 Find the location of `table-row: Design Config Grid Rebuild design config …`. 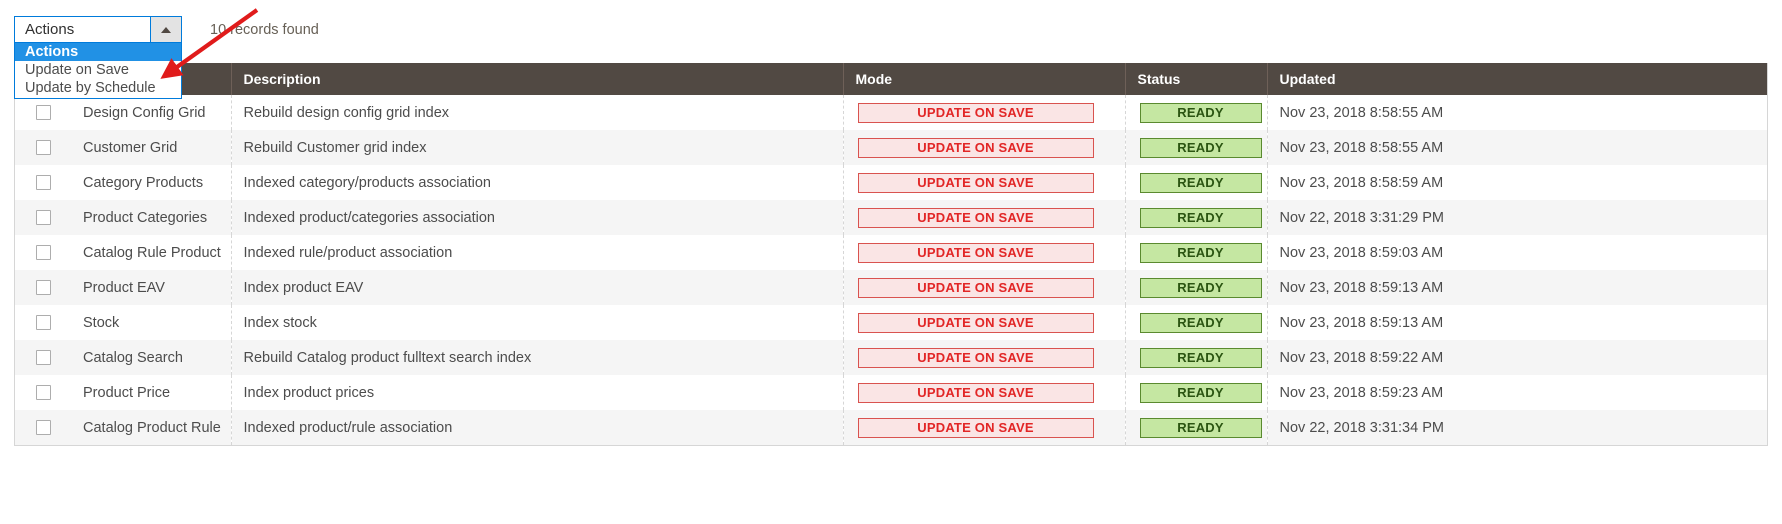

table-row: Design Config Grid Rebuild design config … is located at coordinates (891, 112).